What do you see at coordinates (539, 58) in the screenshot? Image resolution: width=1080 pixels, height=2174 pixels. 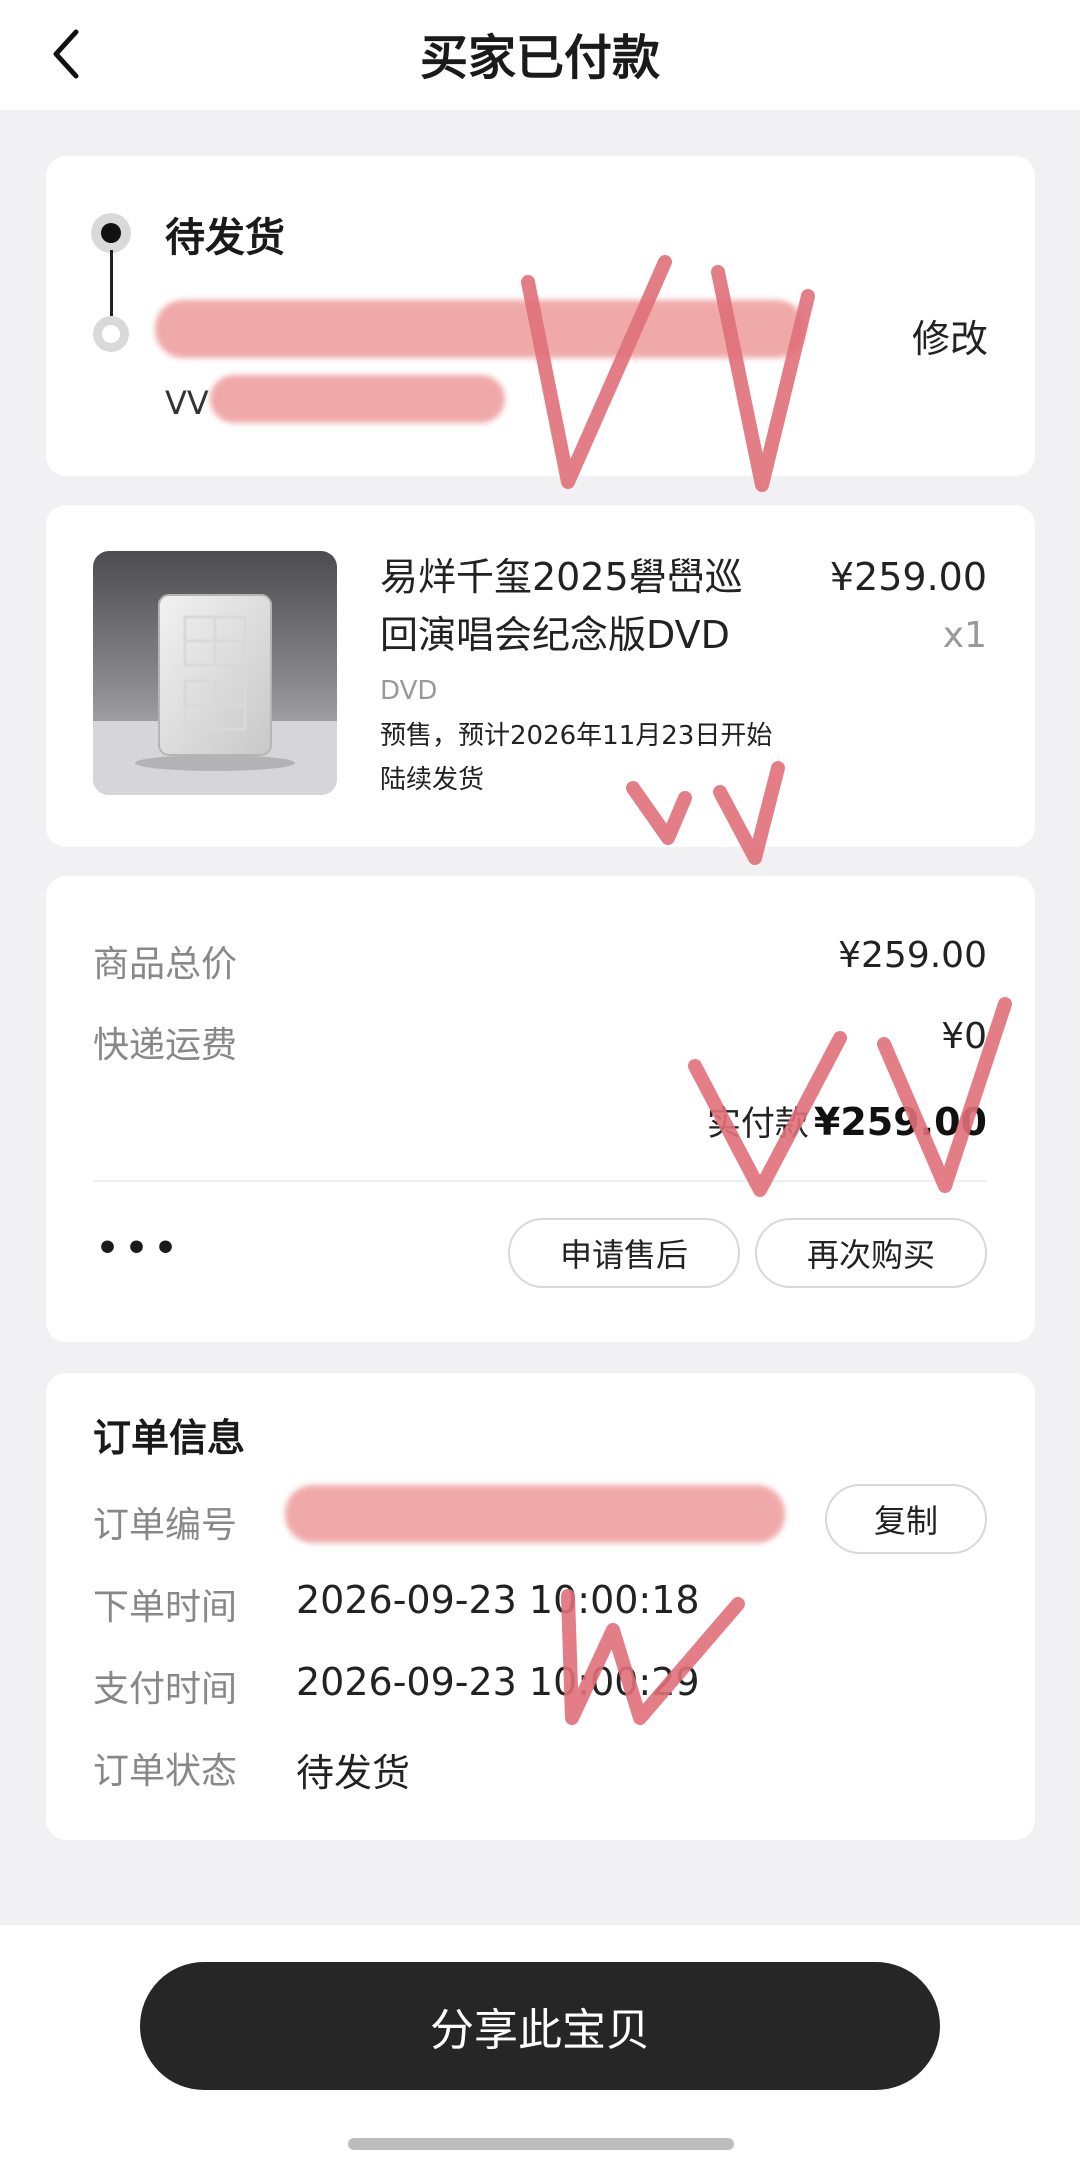 I see `page-title: 买家已付款` at bounding box center [539, 58].